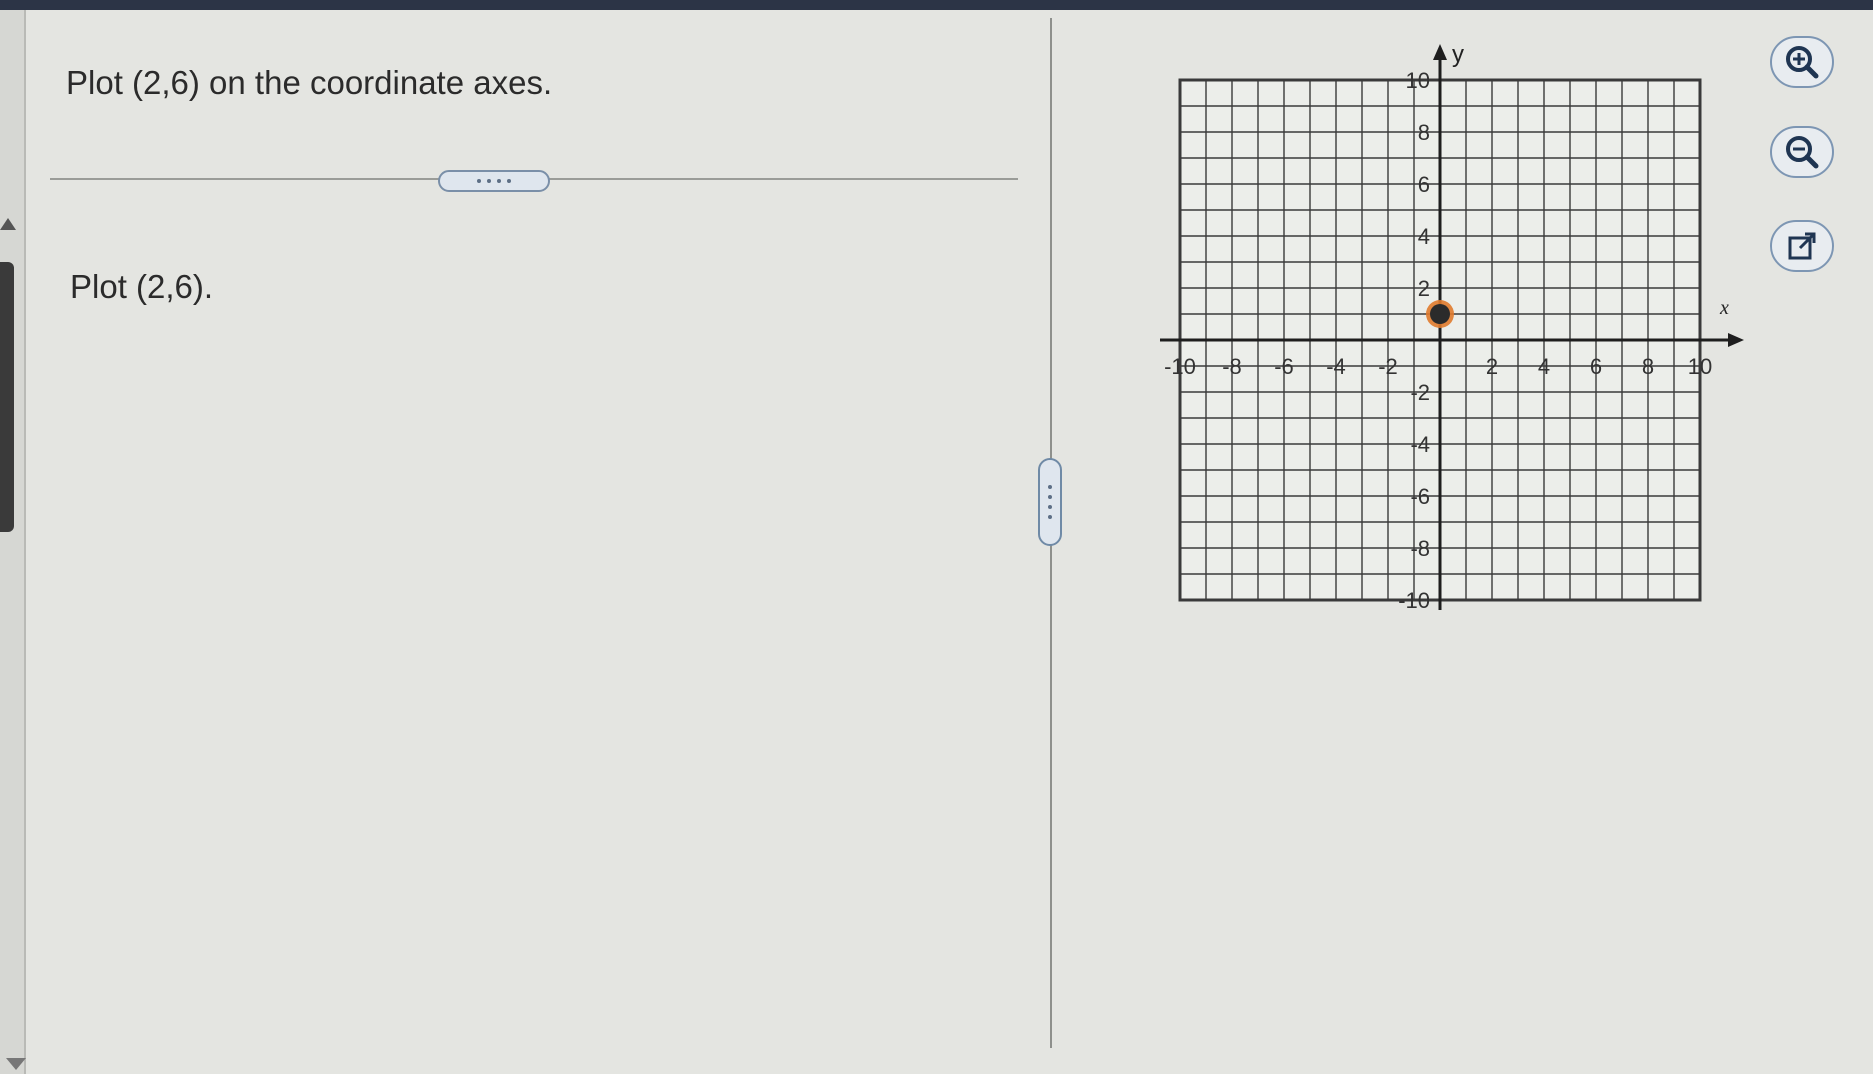  Describe the element at coordinates (1050, 502) in the screenshot. I see `splitter-grip` at that location.